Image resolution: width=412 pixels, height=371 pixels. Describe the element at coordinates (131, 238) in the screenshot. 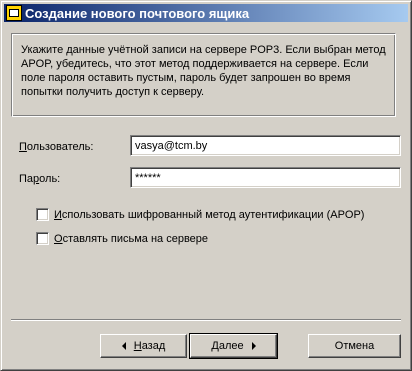

I see `leave-on-server-label: Оставлять письма на сервере` at that location.